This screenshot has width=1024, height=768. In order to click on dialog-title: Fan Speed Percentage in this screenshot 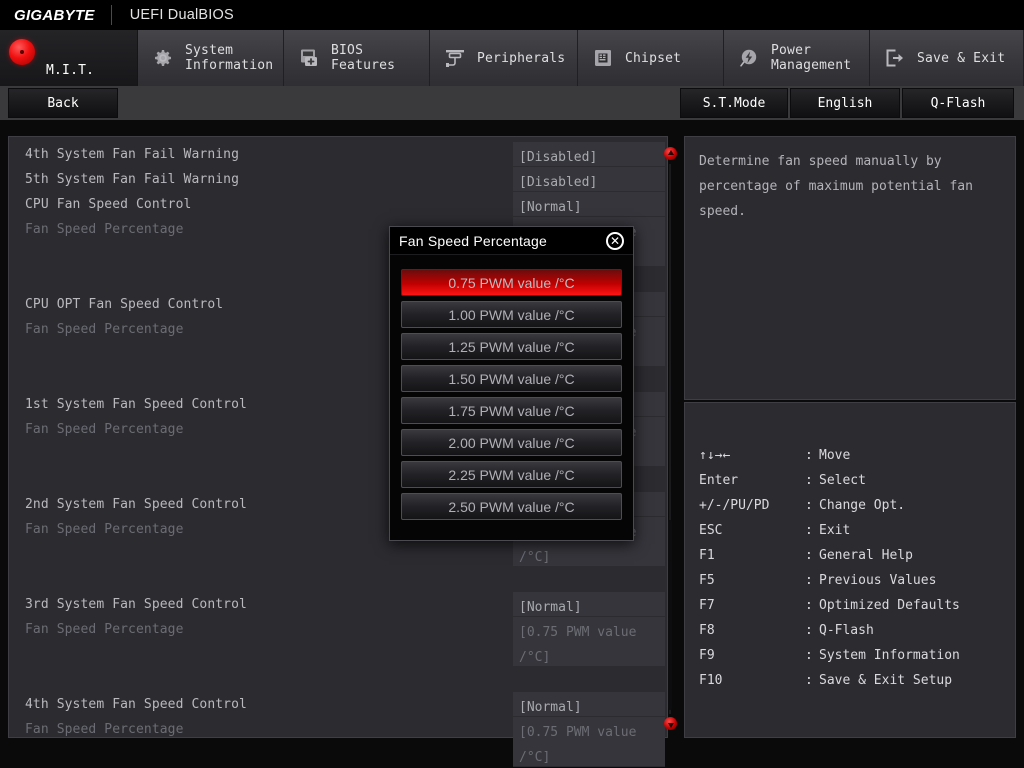, I will do `click(473, 240)`.